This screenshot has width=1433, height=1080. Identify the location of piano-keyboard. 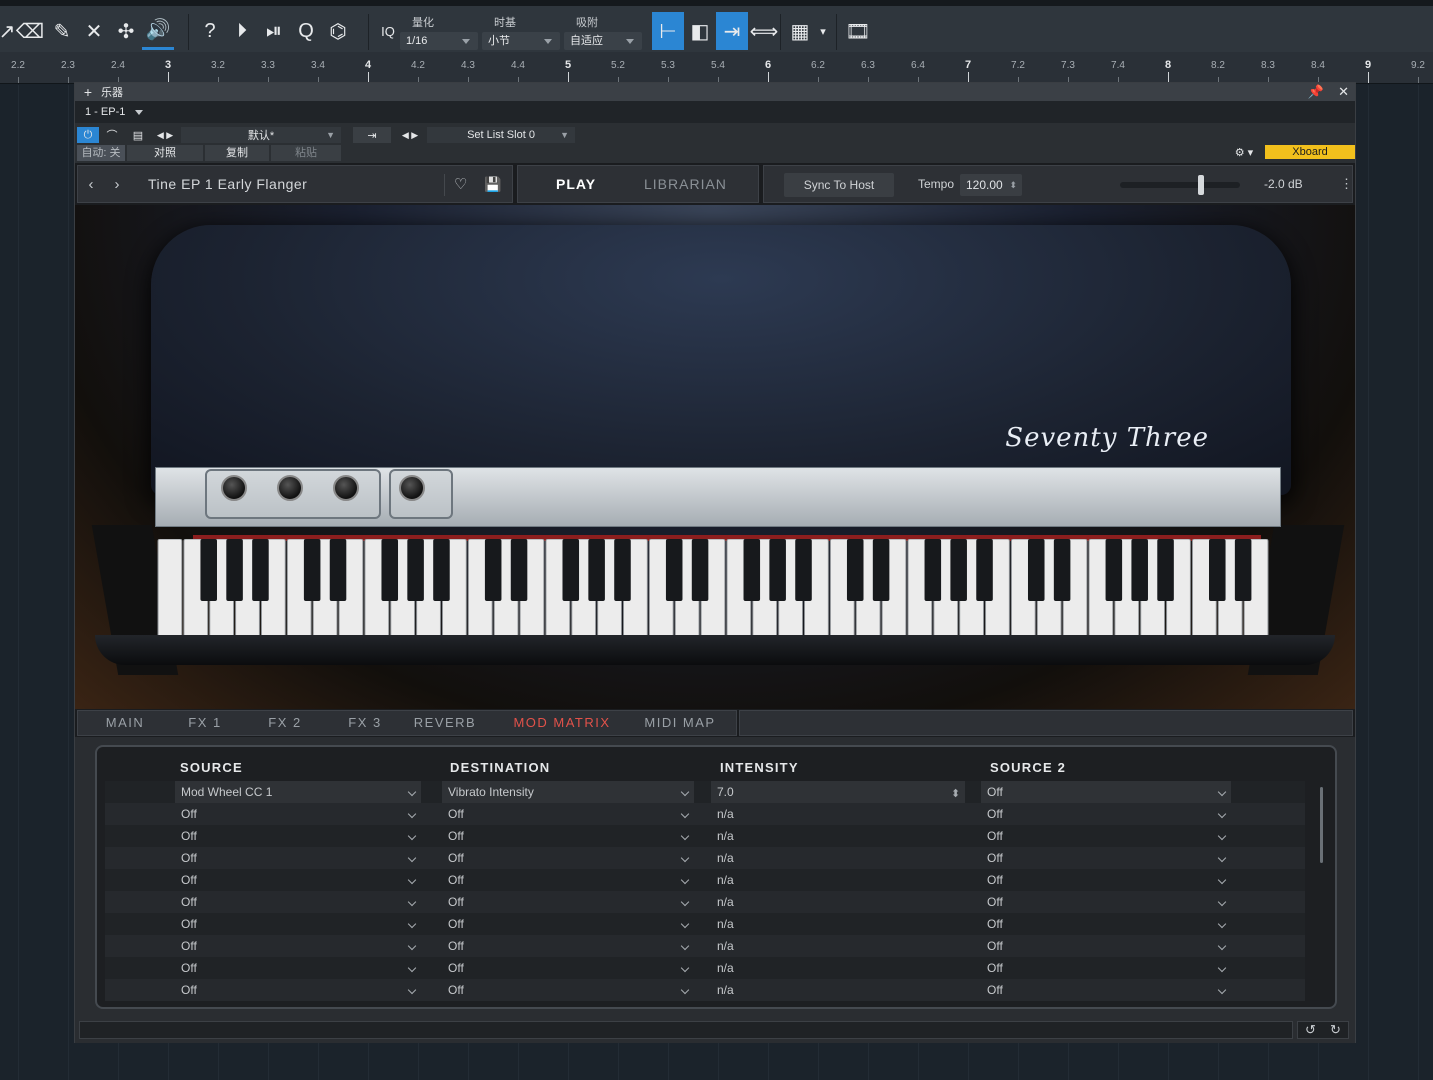
(713, 591).